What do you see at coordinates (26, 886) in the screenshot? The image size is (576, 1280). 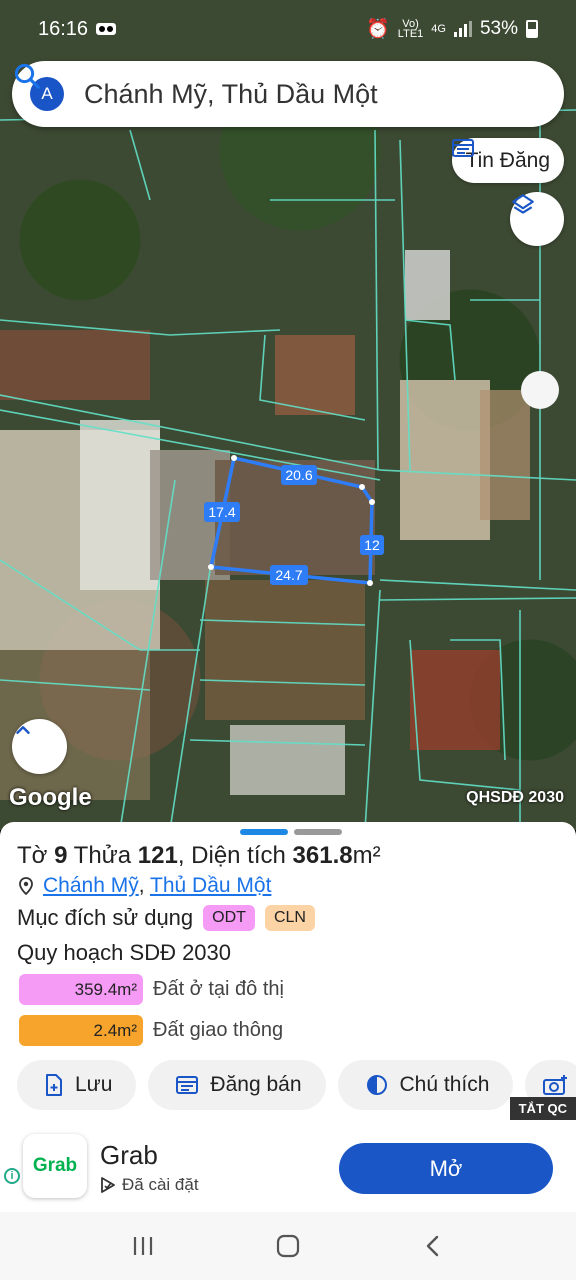 I see `location-pin-icon` at bounding box center [26, 886].